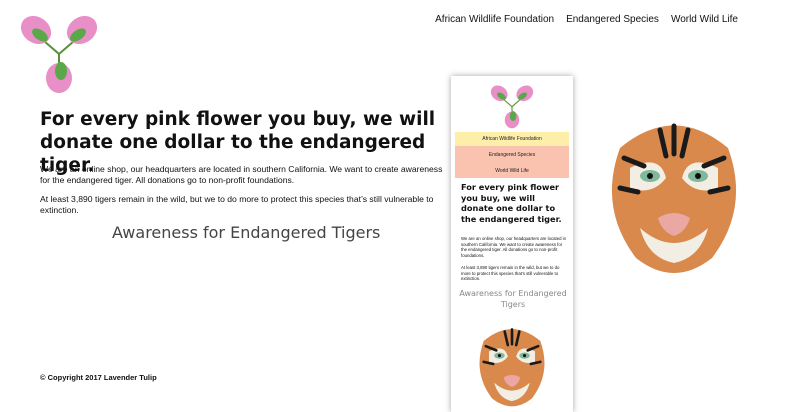  I want to click on mobile-awareness-subtitle: Awareness for Endangered Tigers, so click(513, 299).